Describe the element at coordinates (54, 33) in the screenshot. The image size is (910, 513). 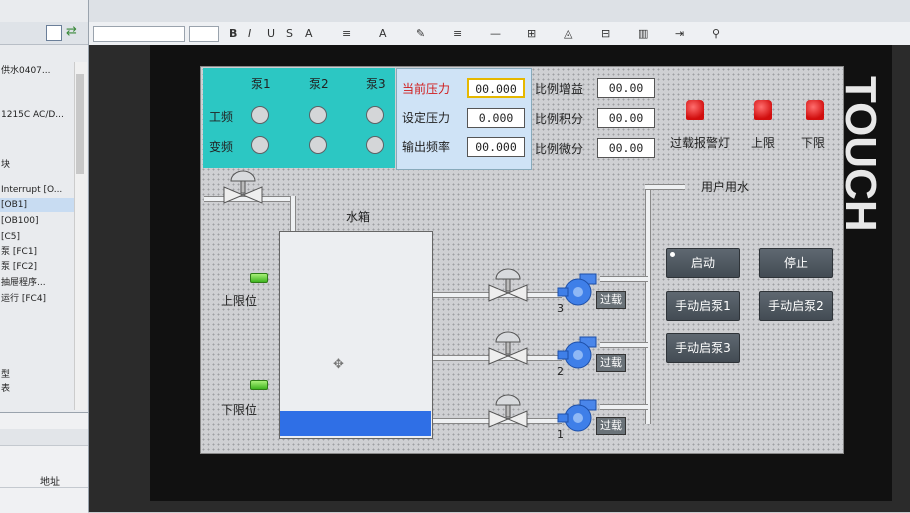
I see `tree-view-icon` at that location.